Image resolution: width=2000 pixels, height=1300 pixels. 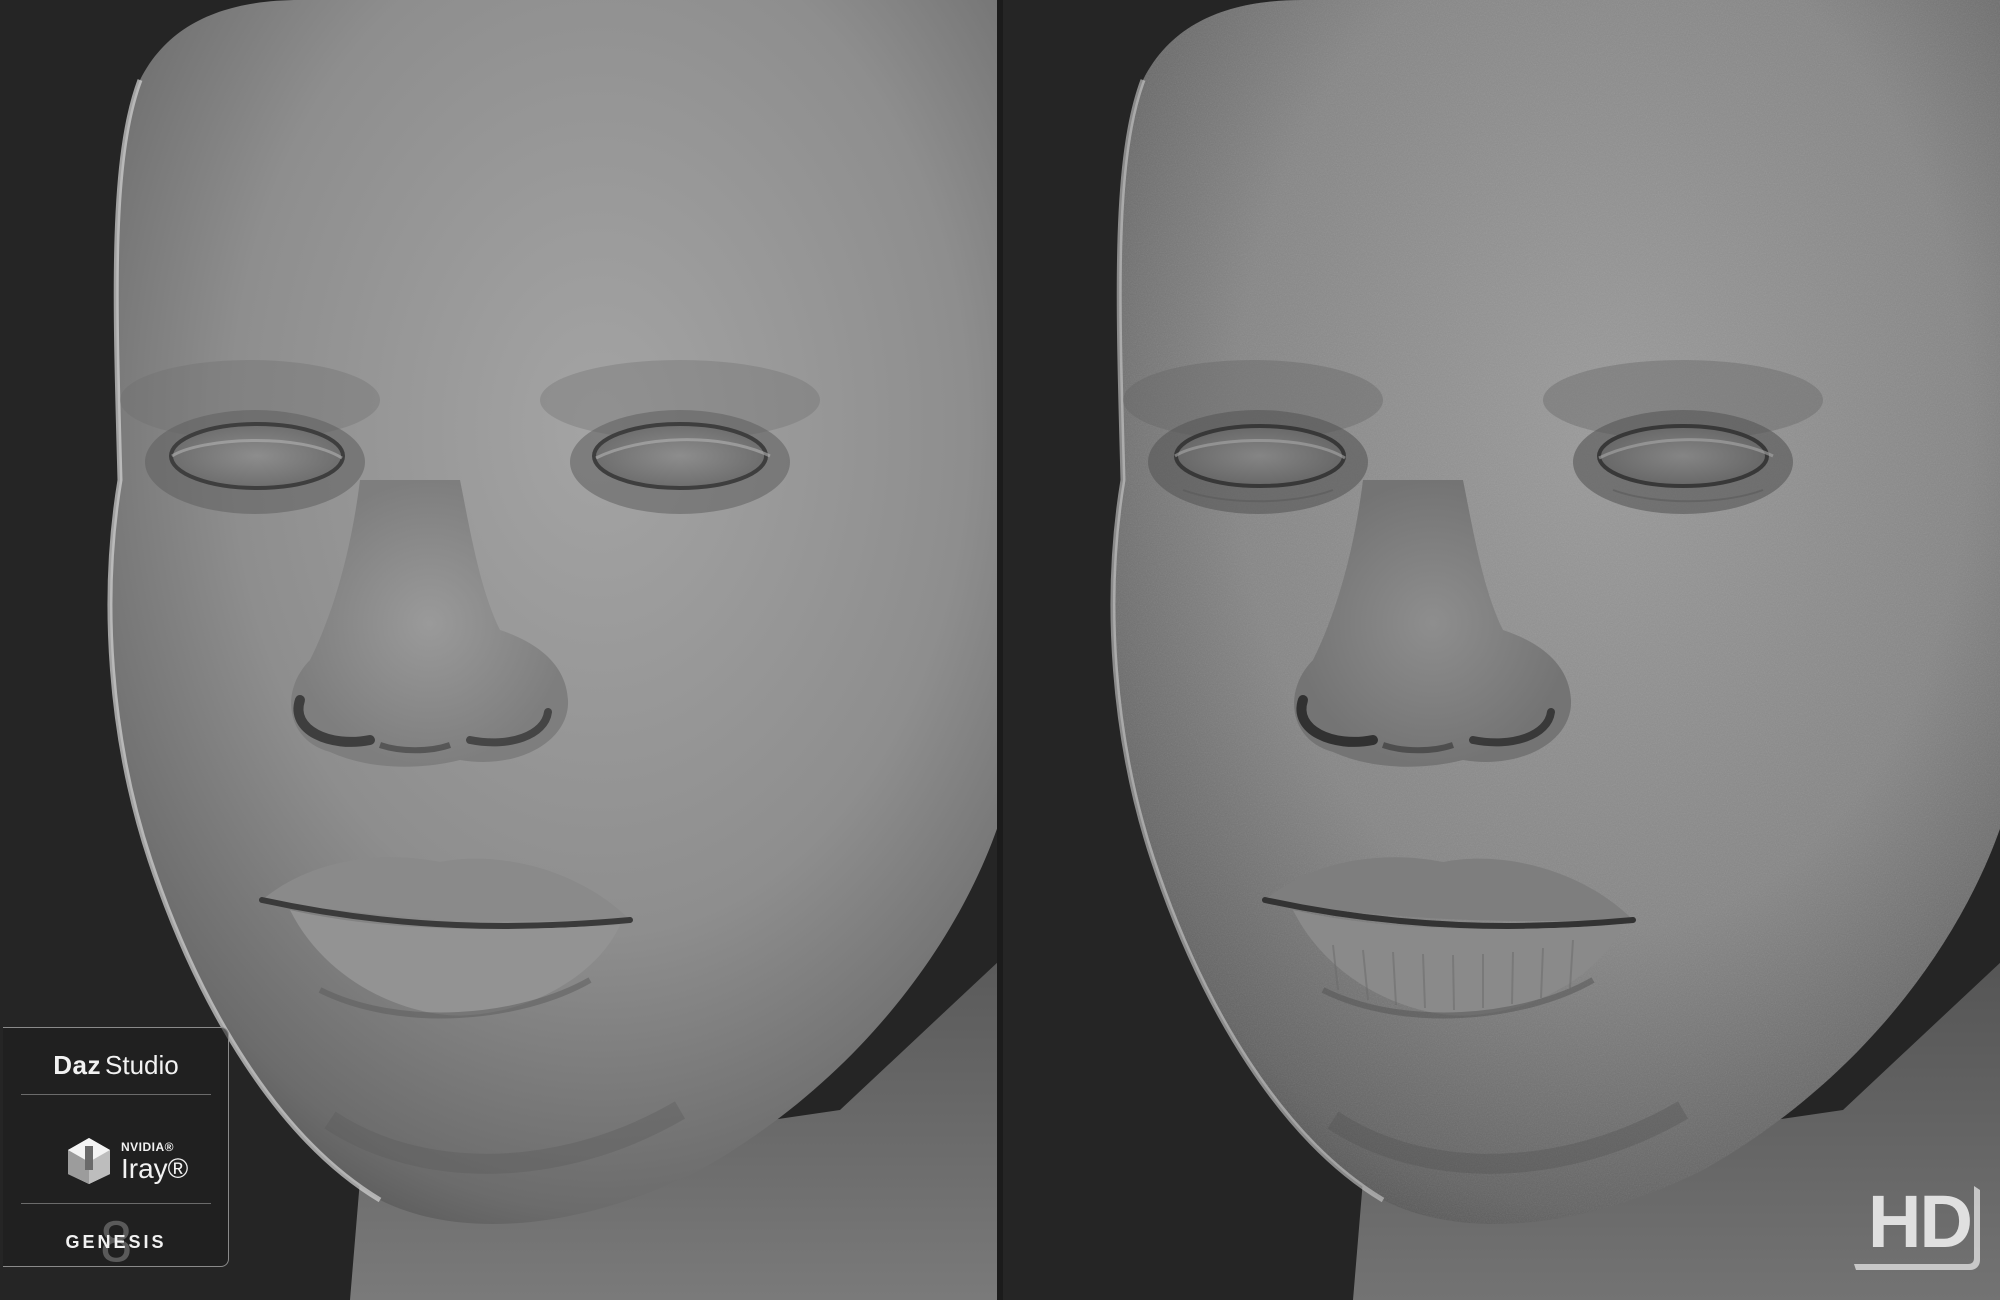 What do you see at coordinates (116, 1158) in the screenshot?
I see `nvidia-iray-logo: NVIDIA® Iray®` at bounding box center [116, 1158].